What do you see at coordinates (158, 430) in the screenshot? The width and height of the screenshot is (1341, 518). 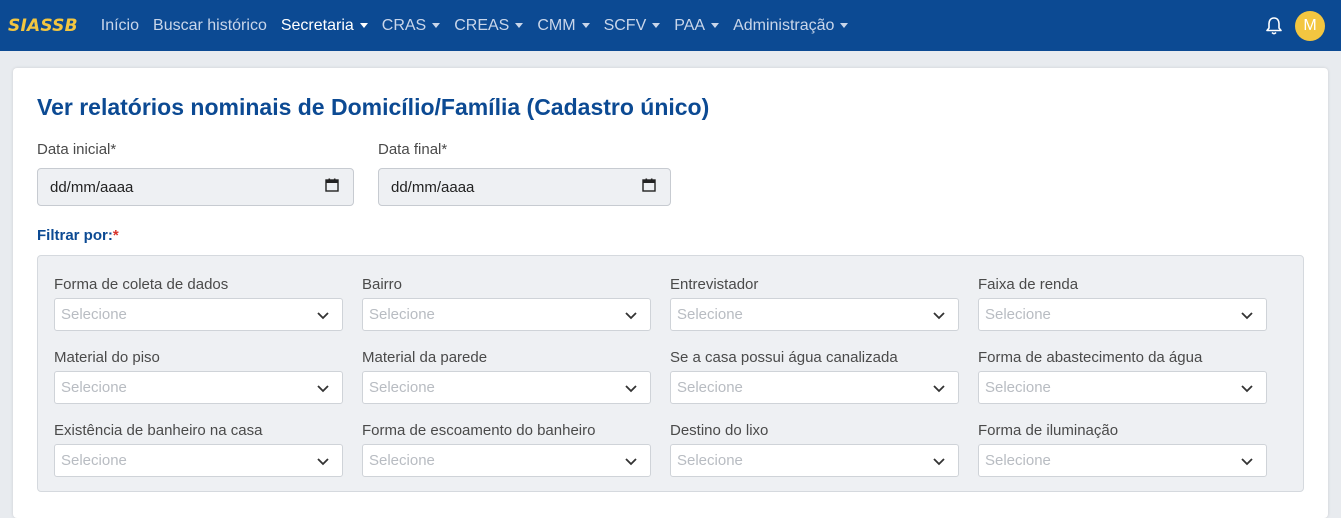 I see `filter-label: Existência de banheiro na casa` at bounding box center [158, 430].